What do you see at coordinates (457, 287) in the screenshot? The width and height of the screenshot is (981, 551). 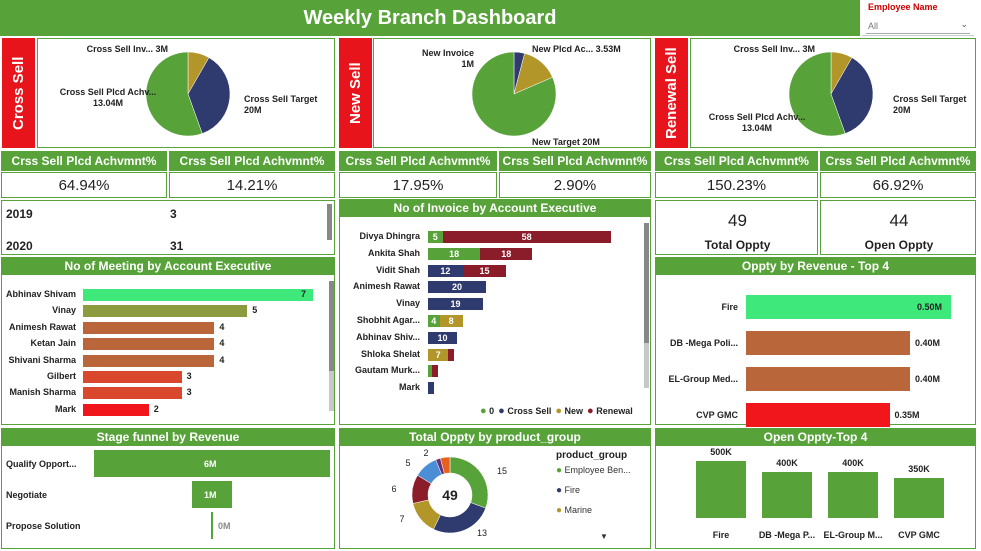 I see `invoice-bar-segment: 20` at bounding box center [457, 287].